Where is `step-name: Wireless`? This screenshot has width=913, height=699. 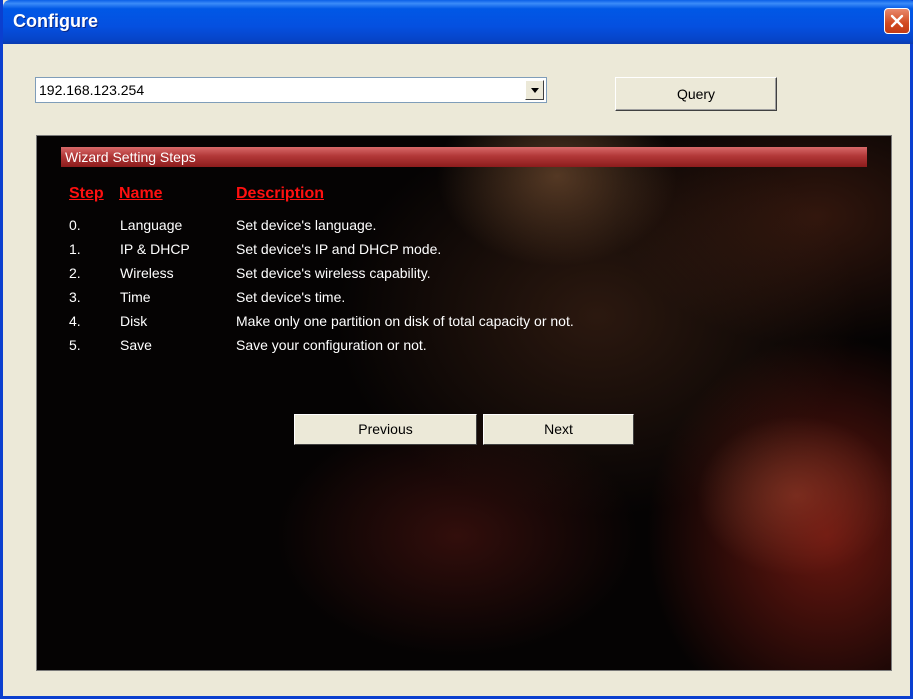
step-name: Wireless is located at coordinates (147, 273).